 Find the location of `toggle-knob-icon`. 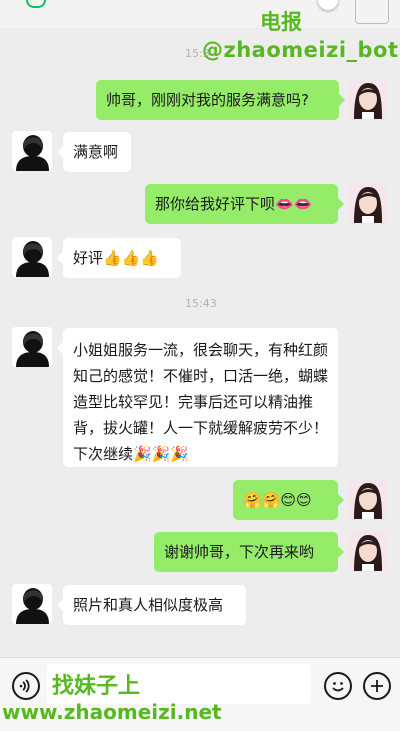

toggle-knob-icon is located at coordinates (328, 5).